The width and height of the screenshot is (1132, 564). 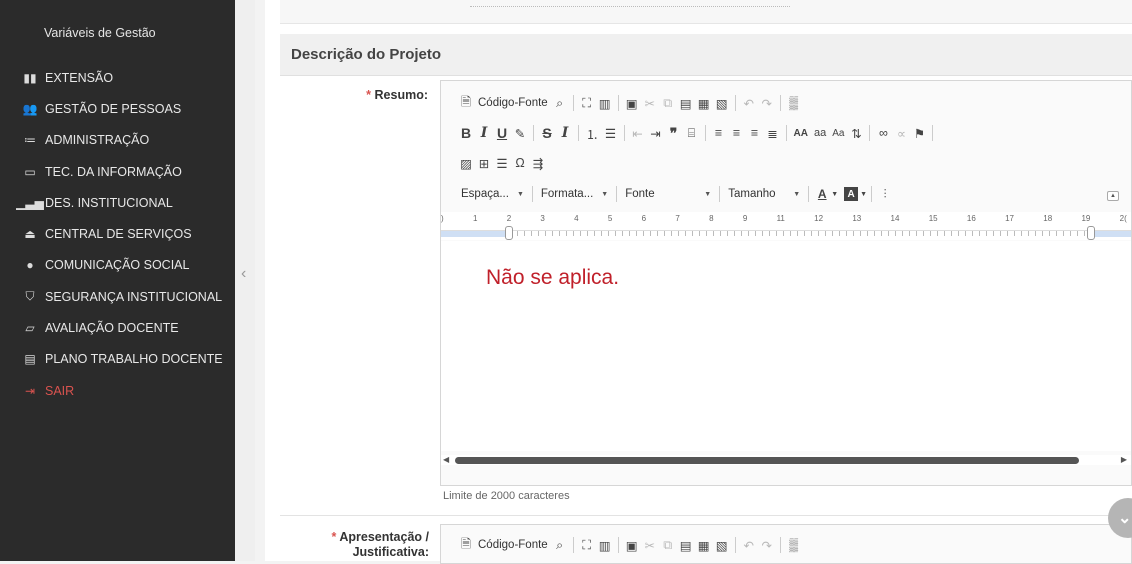 I want to click on sidebar-item-sair: ⇥ SAIR, so click(x=117, y=390).